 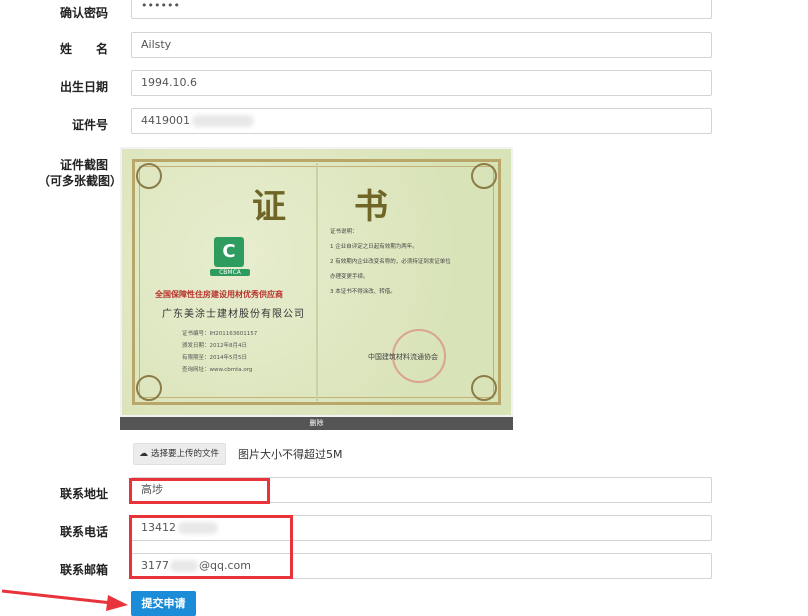 What do you see at coordinates (223, 121) in the screenshot?
I see `blurred-redaction` at bounding box center [223, 121].